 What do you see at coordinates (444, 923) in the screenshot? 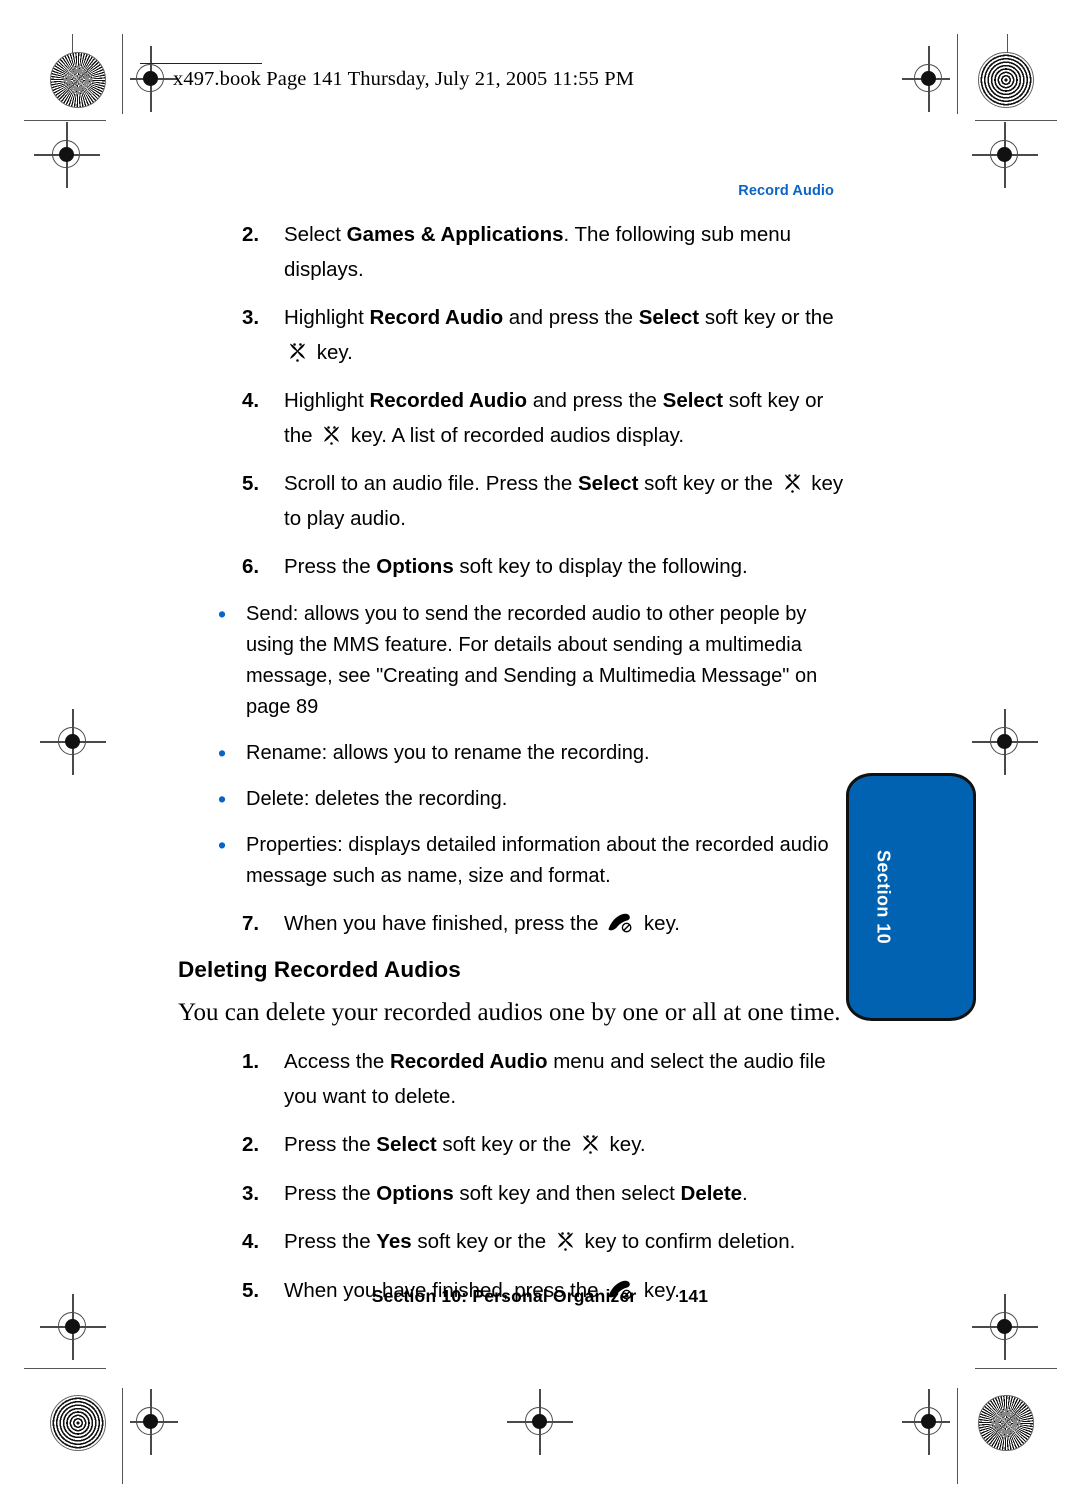
I see `body-text: When you have finished, press the` at bounding box center [444, 923].